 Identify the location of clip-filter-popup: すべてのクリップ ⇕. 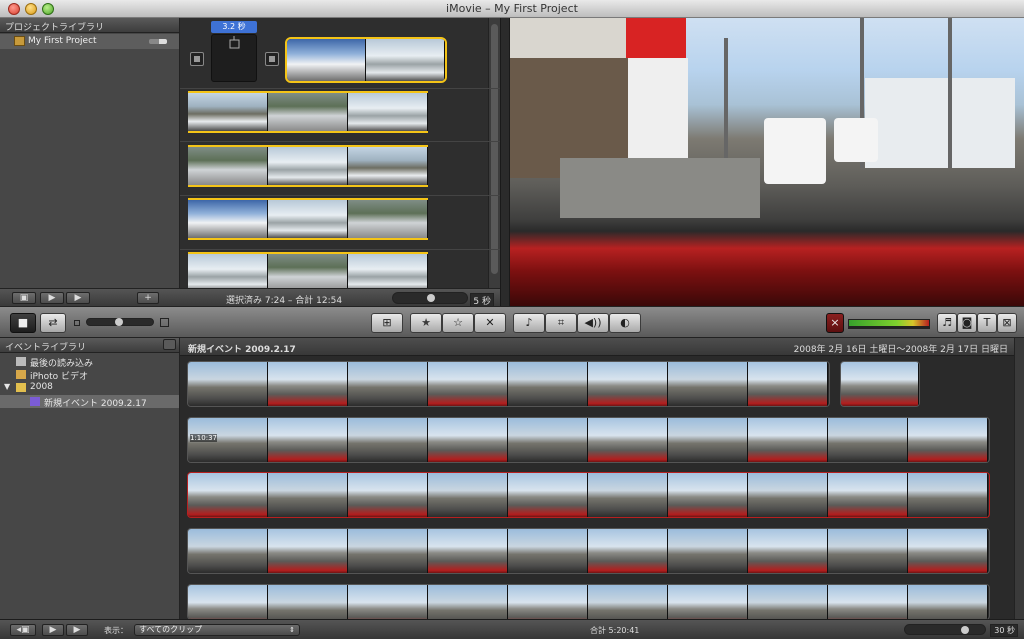
(217, 630).